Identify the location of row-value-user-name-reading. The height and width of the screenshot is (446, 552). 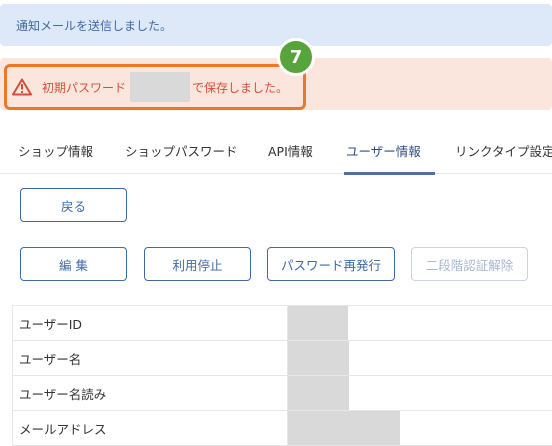
(420, 393).